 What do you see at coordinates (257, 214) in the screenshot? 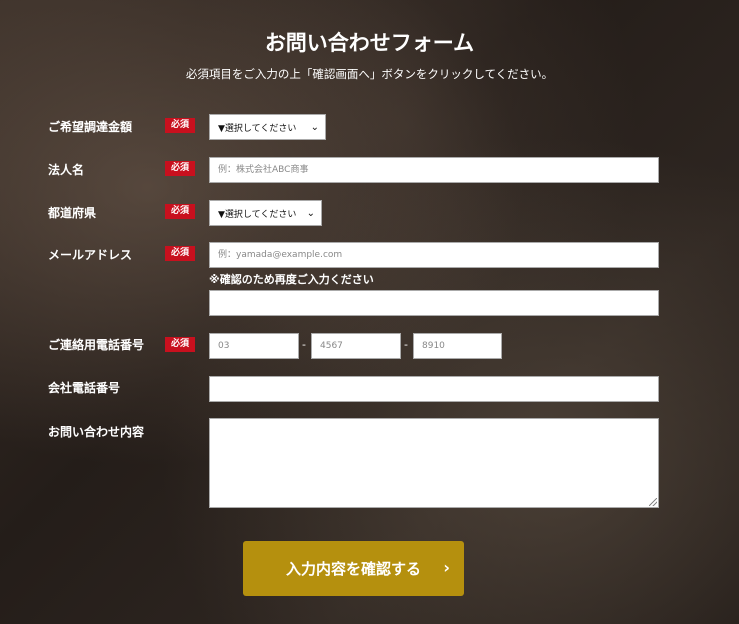
I see `prefecture-selected: ▼選択してください` at bounding box center [257, 214].